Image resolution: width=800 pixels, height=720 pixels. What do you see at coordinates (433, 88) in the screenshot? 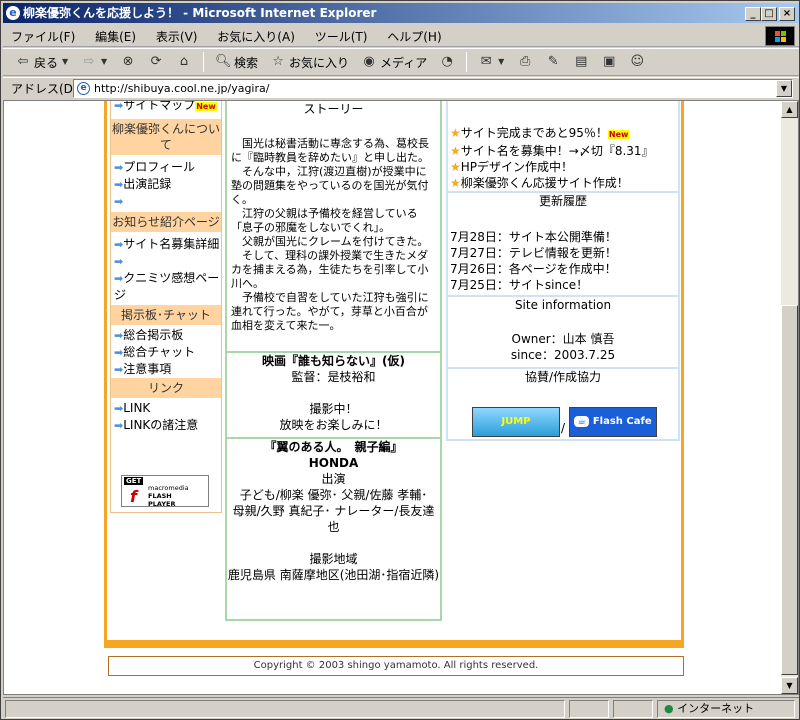
I see `address-input: e http://shibuya.cool.ne.jp/yagira/ ▼` at bounding box center [433, 88].